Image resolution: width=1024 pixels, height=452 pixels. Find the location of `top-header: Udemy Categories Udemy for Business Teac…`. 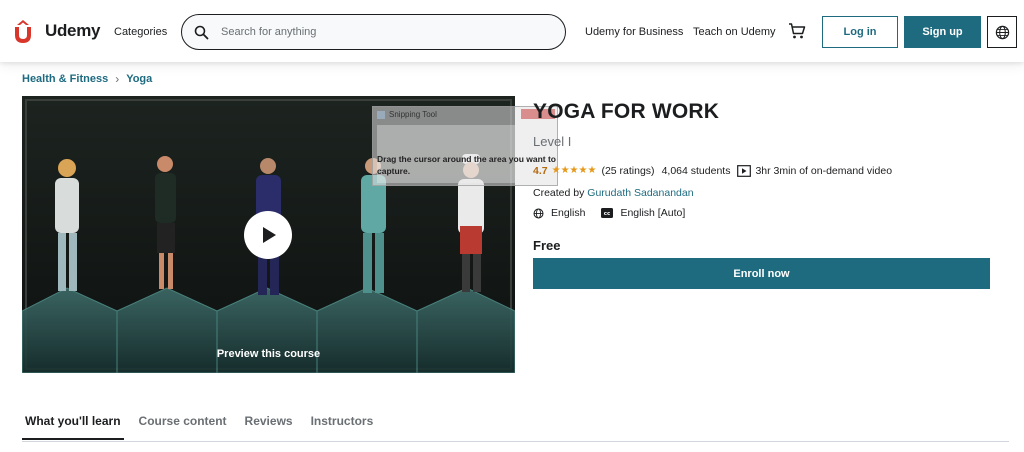

top-header: Udemy Categories Udemy for Business Teac… is located at coordinates (512, 31).